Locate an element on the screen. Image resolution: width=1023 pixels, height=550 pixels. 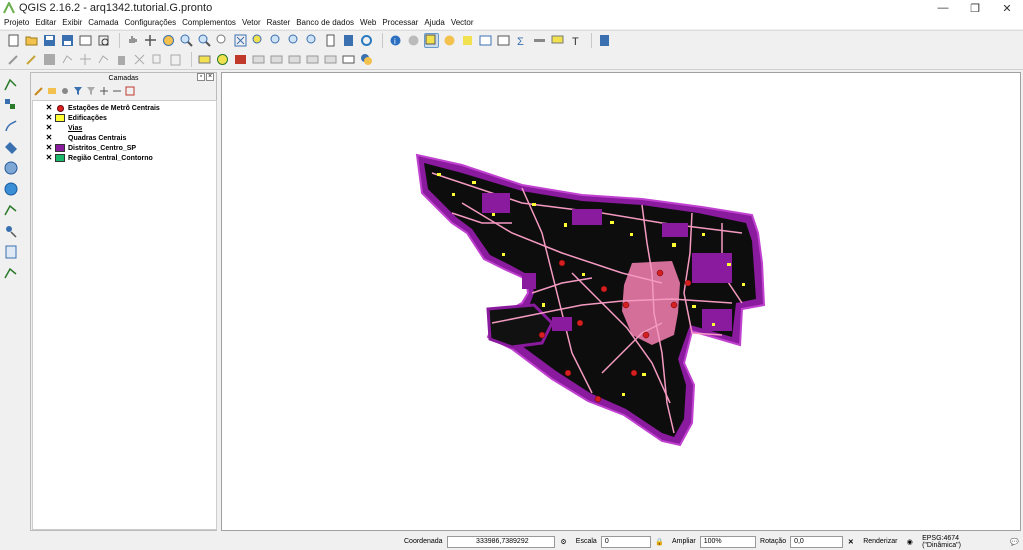
identify-icon: i is located at coordinates (395, 40).